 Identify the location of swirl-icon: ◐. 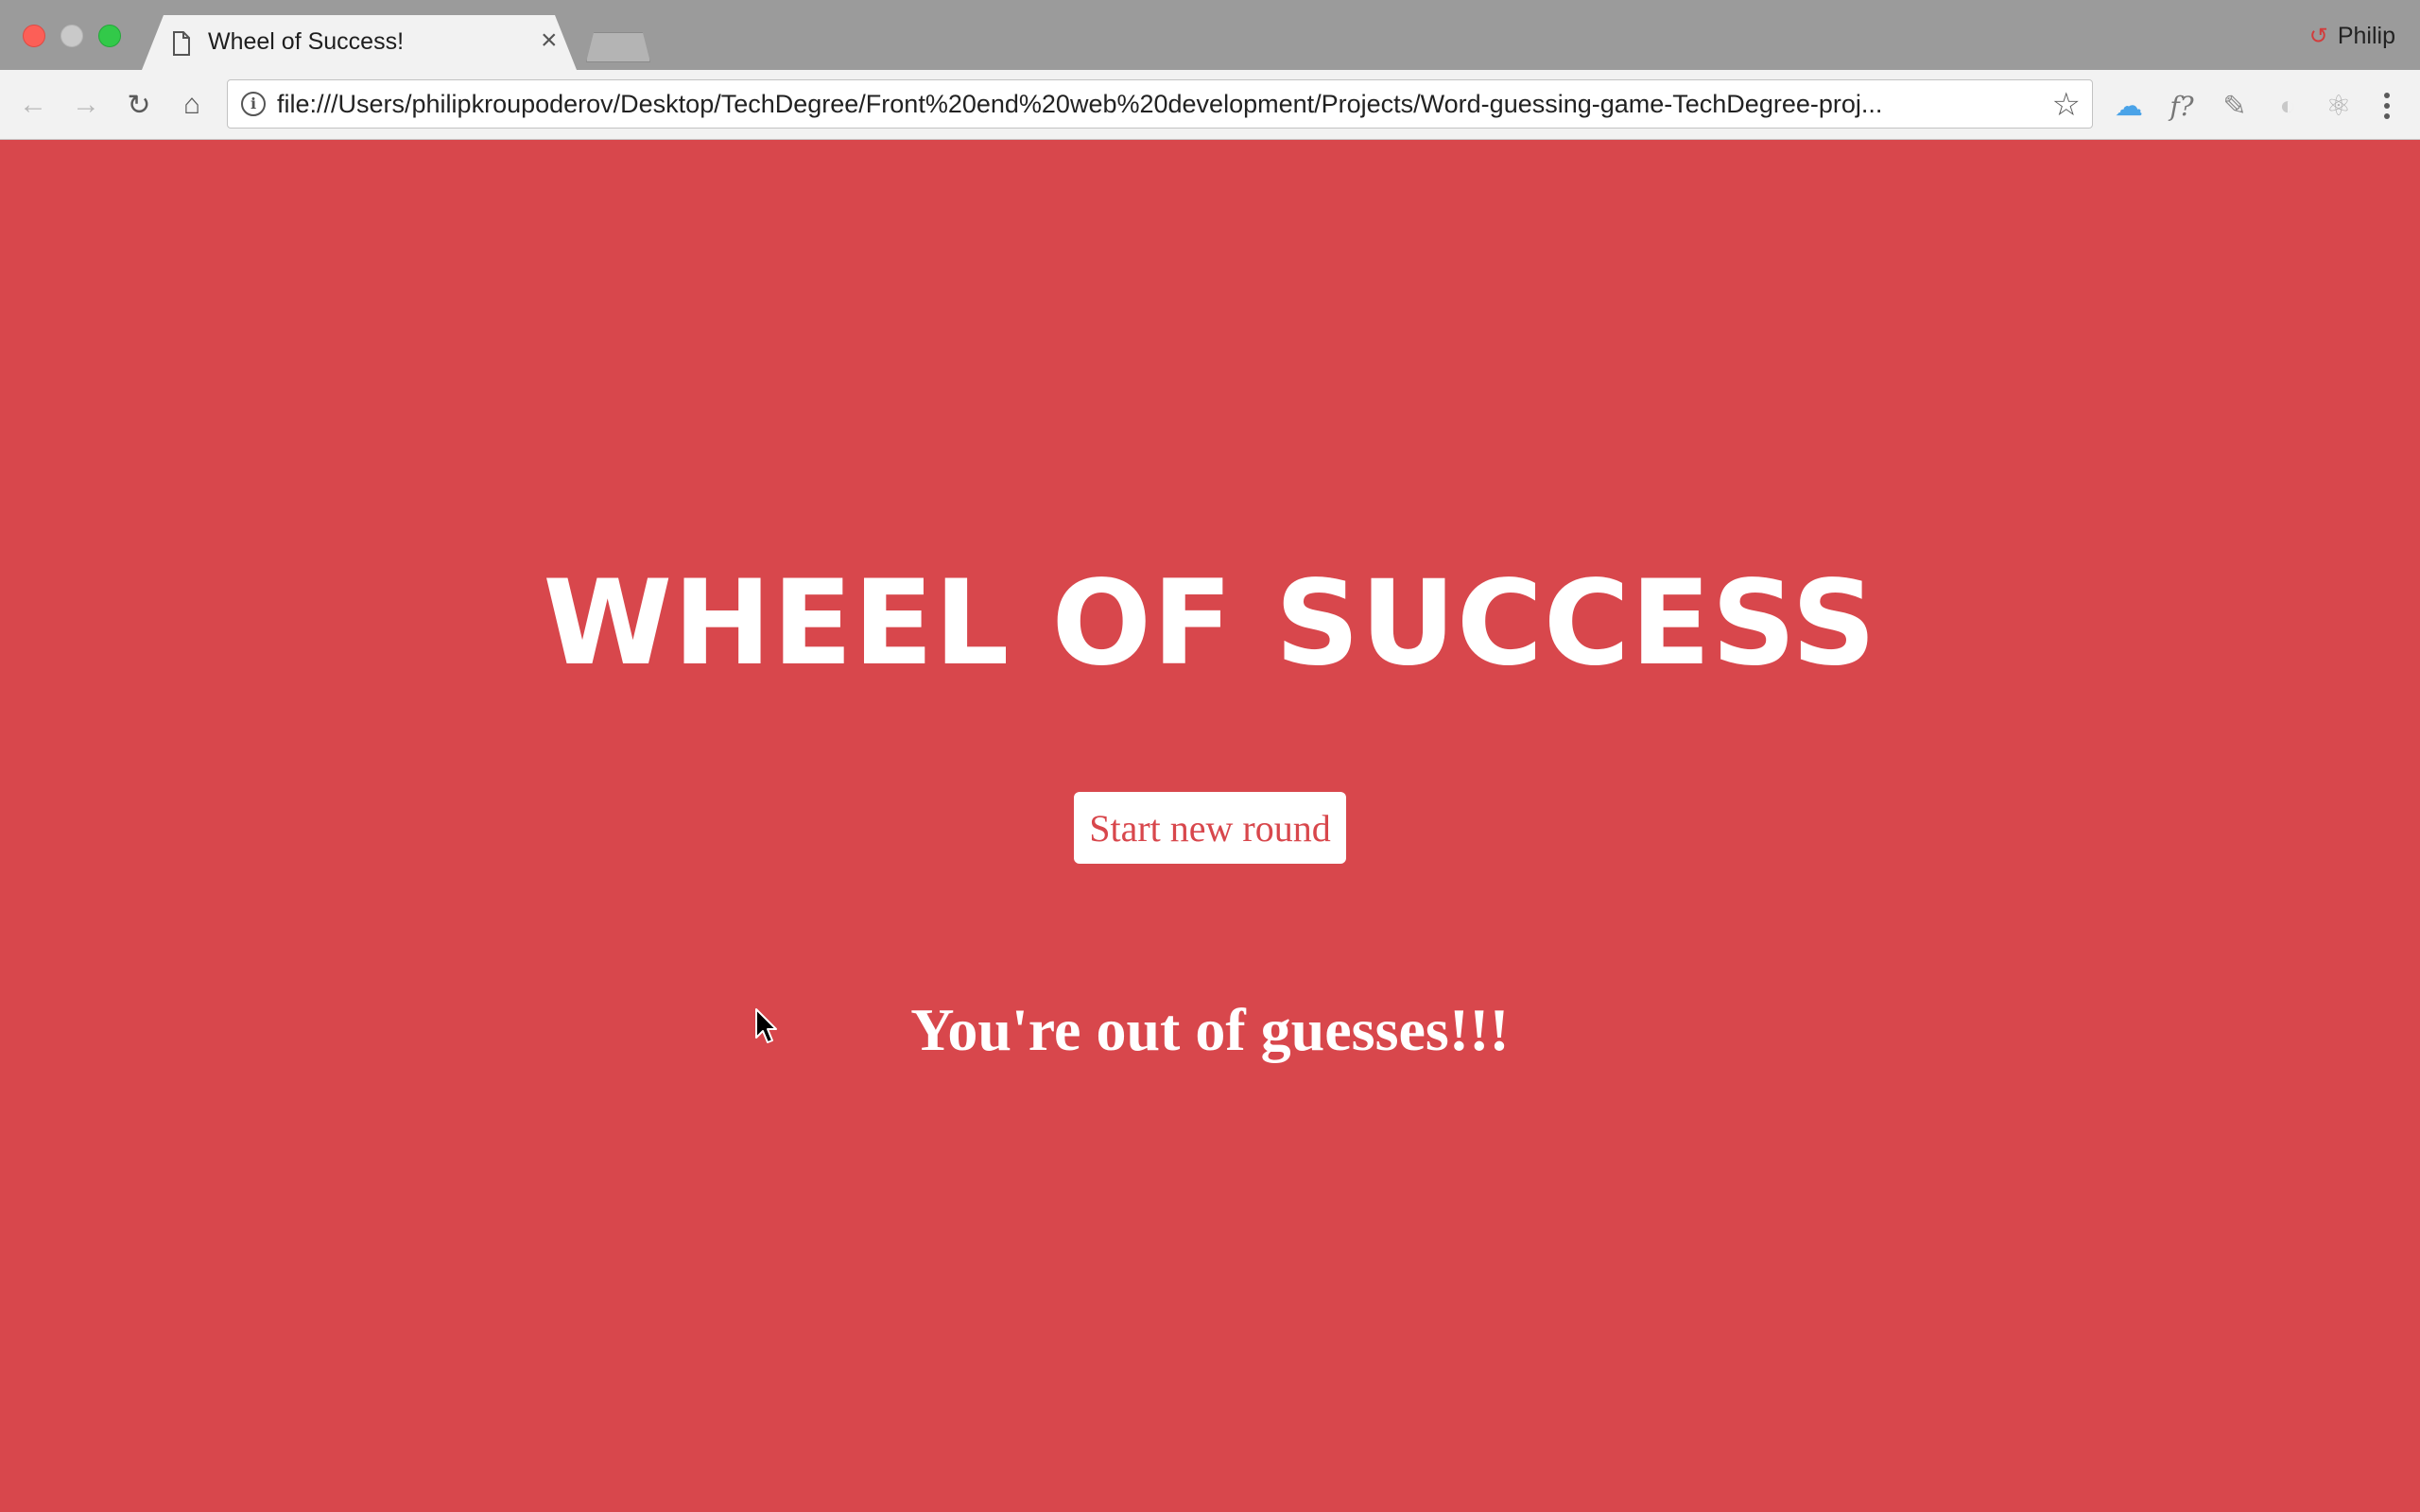
(2288, 106).